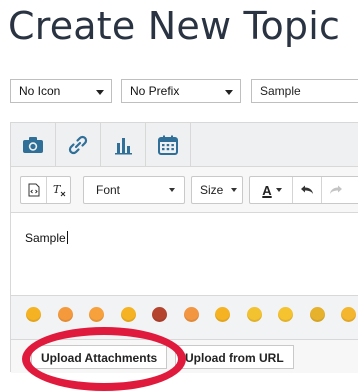  I want to click on color-history-group: A, so click(303, 190).